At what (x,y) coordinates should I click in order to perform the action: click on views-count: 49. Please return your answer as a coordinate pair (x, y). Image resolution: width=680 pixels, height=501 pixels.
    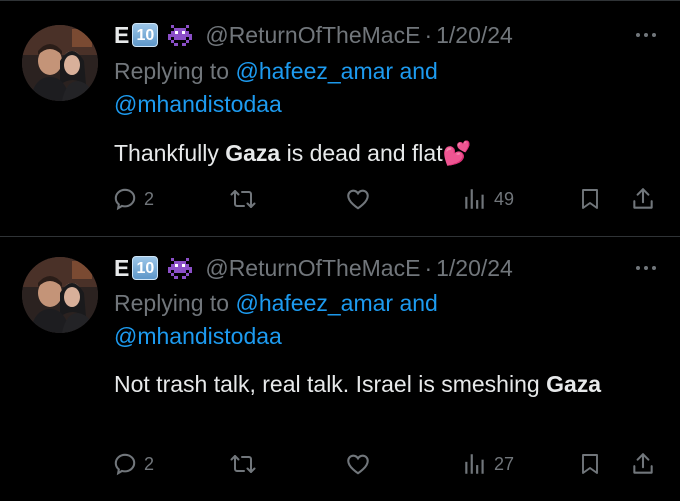
    Looking at the image, I should click on (504, 198).